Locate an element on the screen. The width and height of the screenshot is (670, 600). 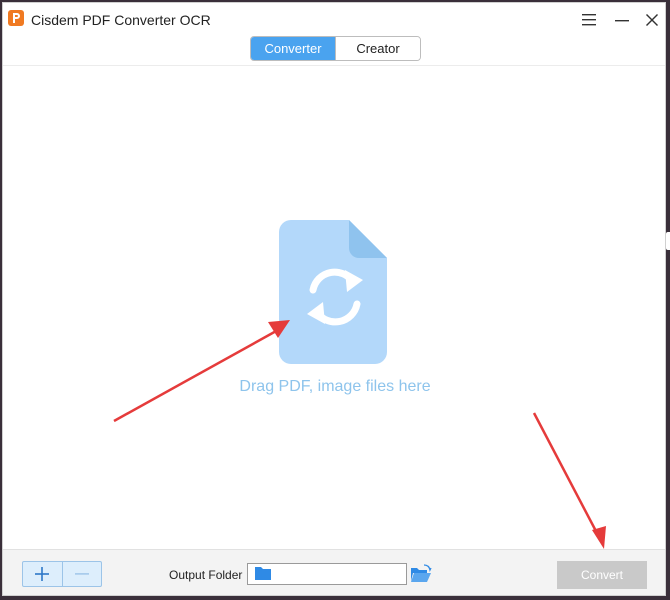
close-button is located at coordinates (651, 20).